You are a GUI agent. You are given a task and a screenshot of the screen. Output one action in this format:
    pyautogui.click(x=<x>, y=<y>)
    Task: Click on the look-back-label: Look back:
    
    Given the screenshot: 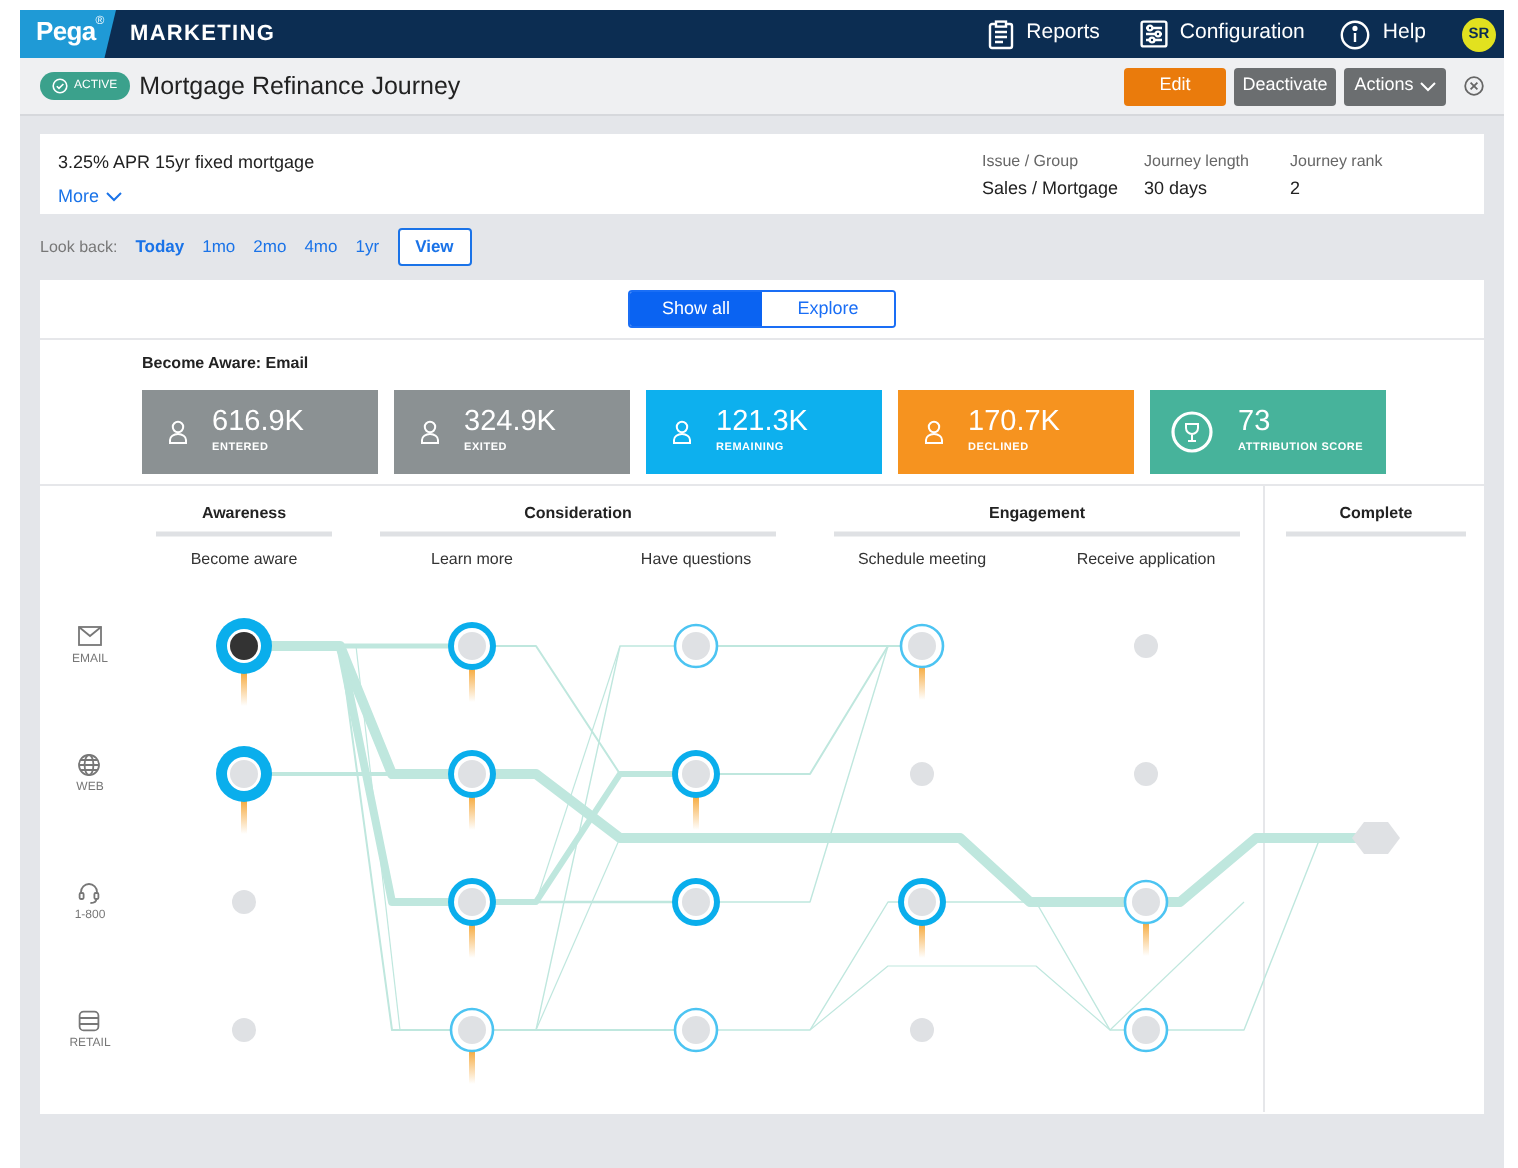 What is the action you would take?
    pyautogui.click(x=79, y=247)
    